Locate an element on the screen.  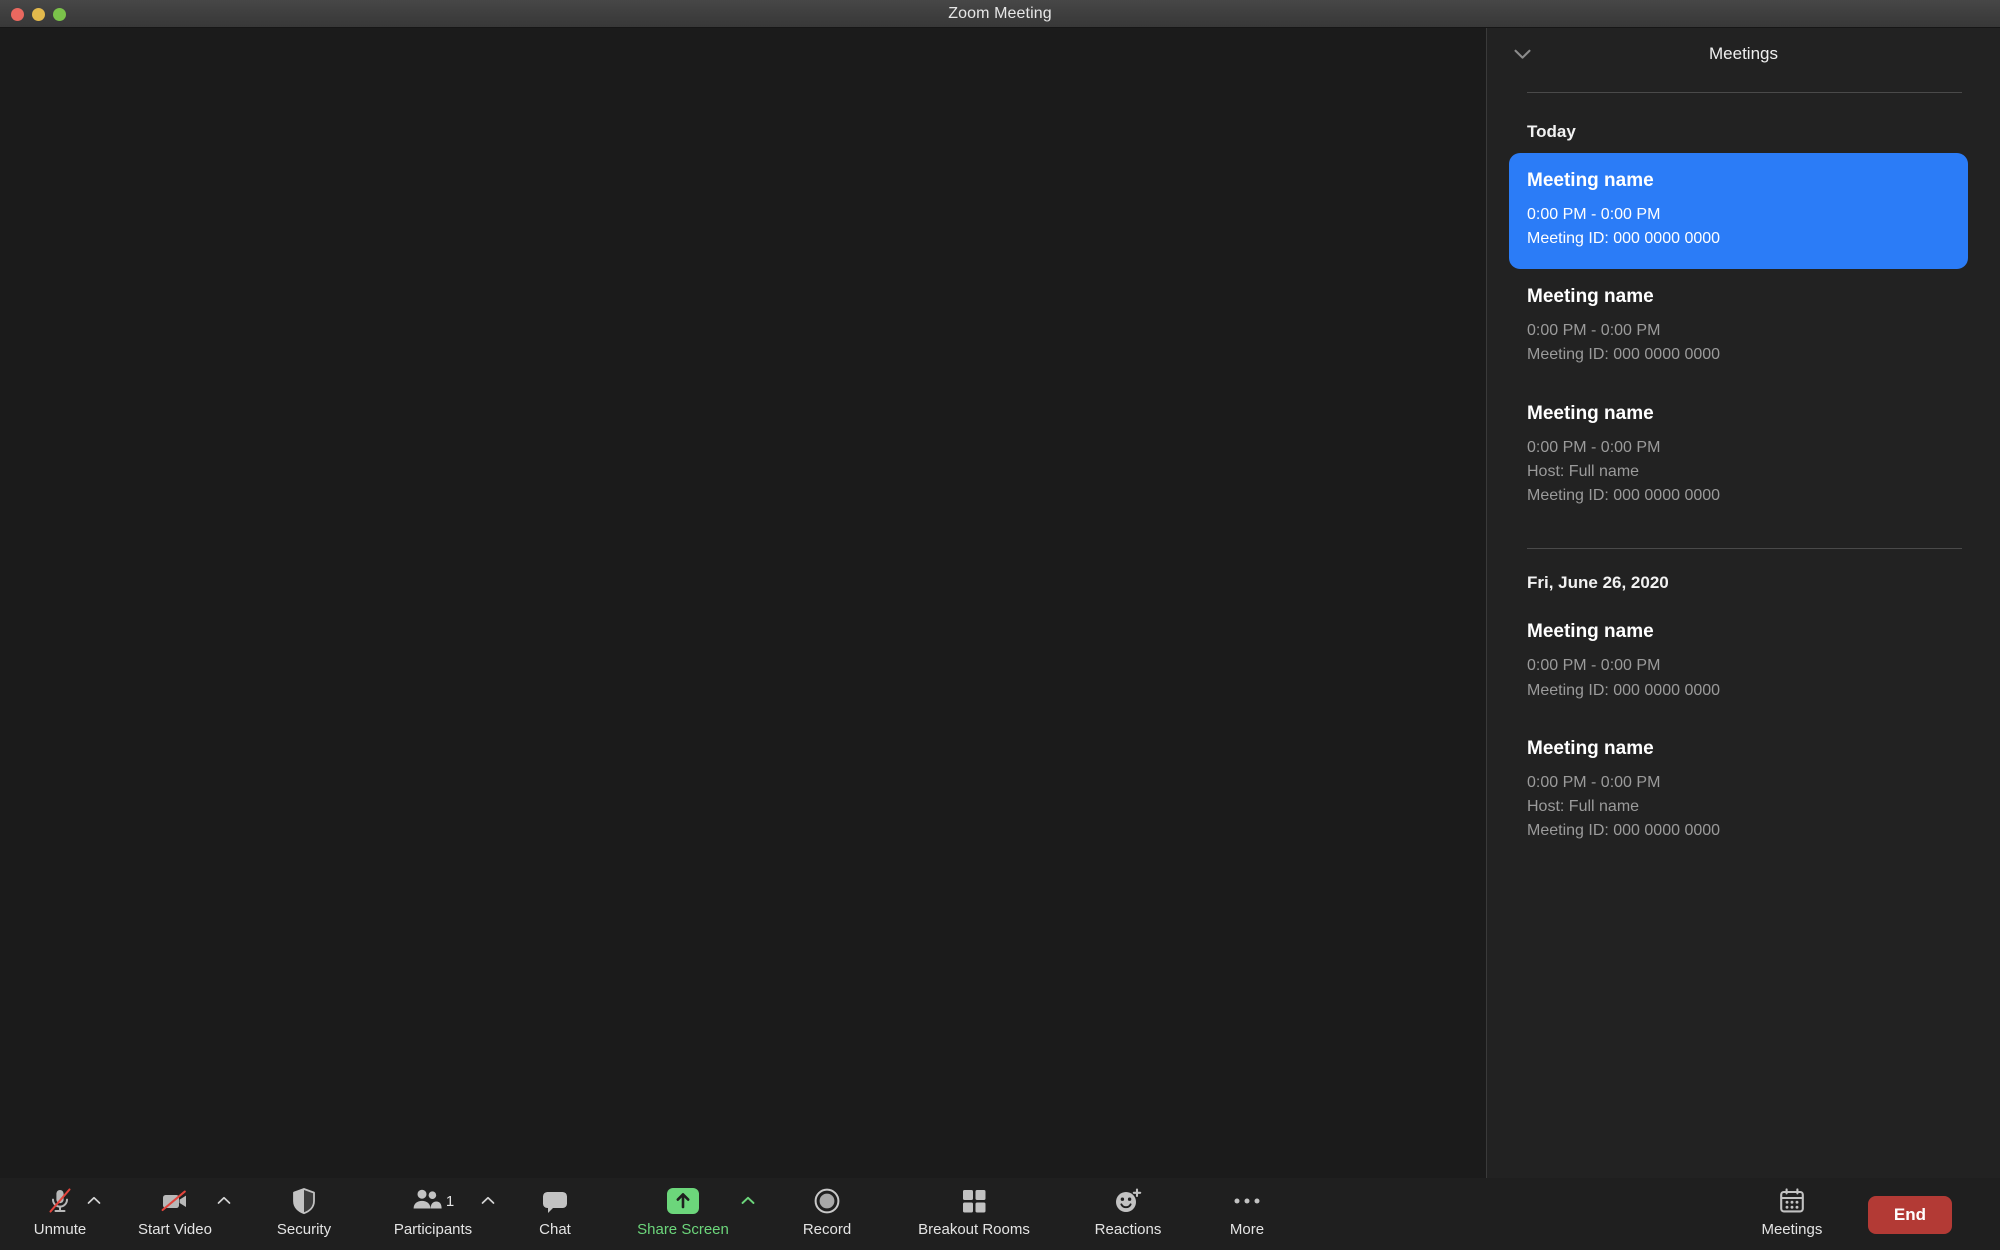
maximize-window-button is located at coordinates (59, 14).